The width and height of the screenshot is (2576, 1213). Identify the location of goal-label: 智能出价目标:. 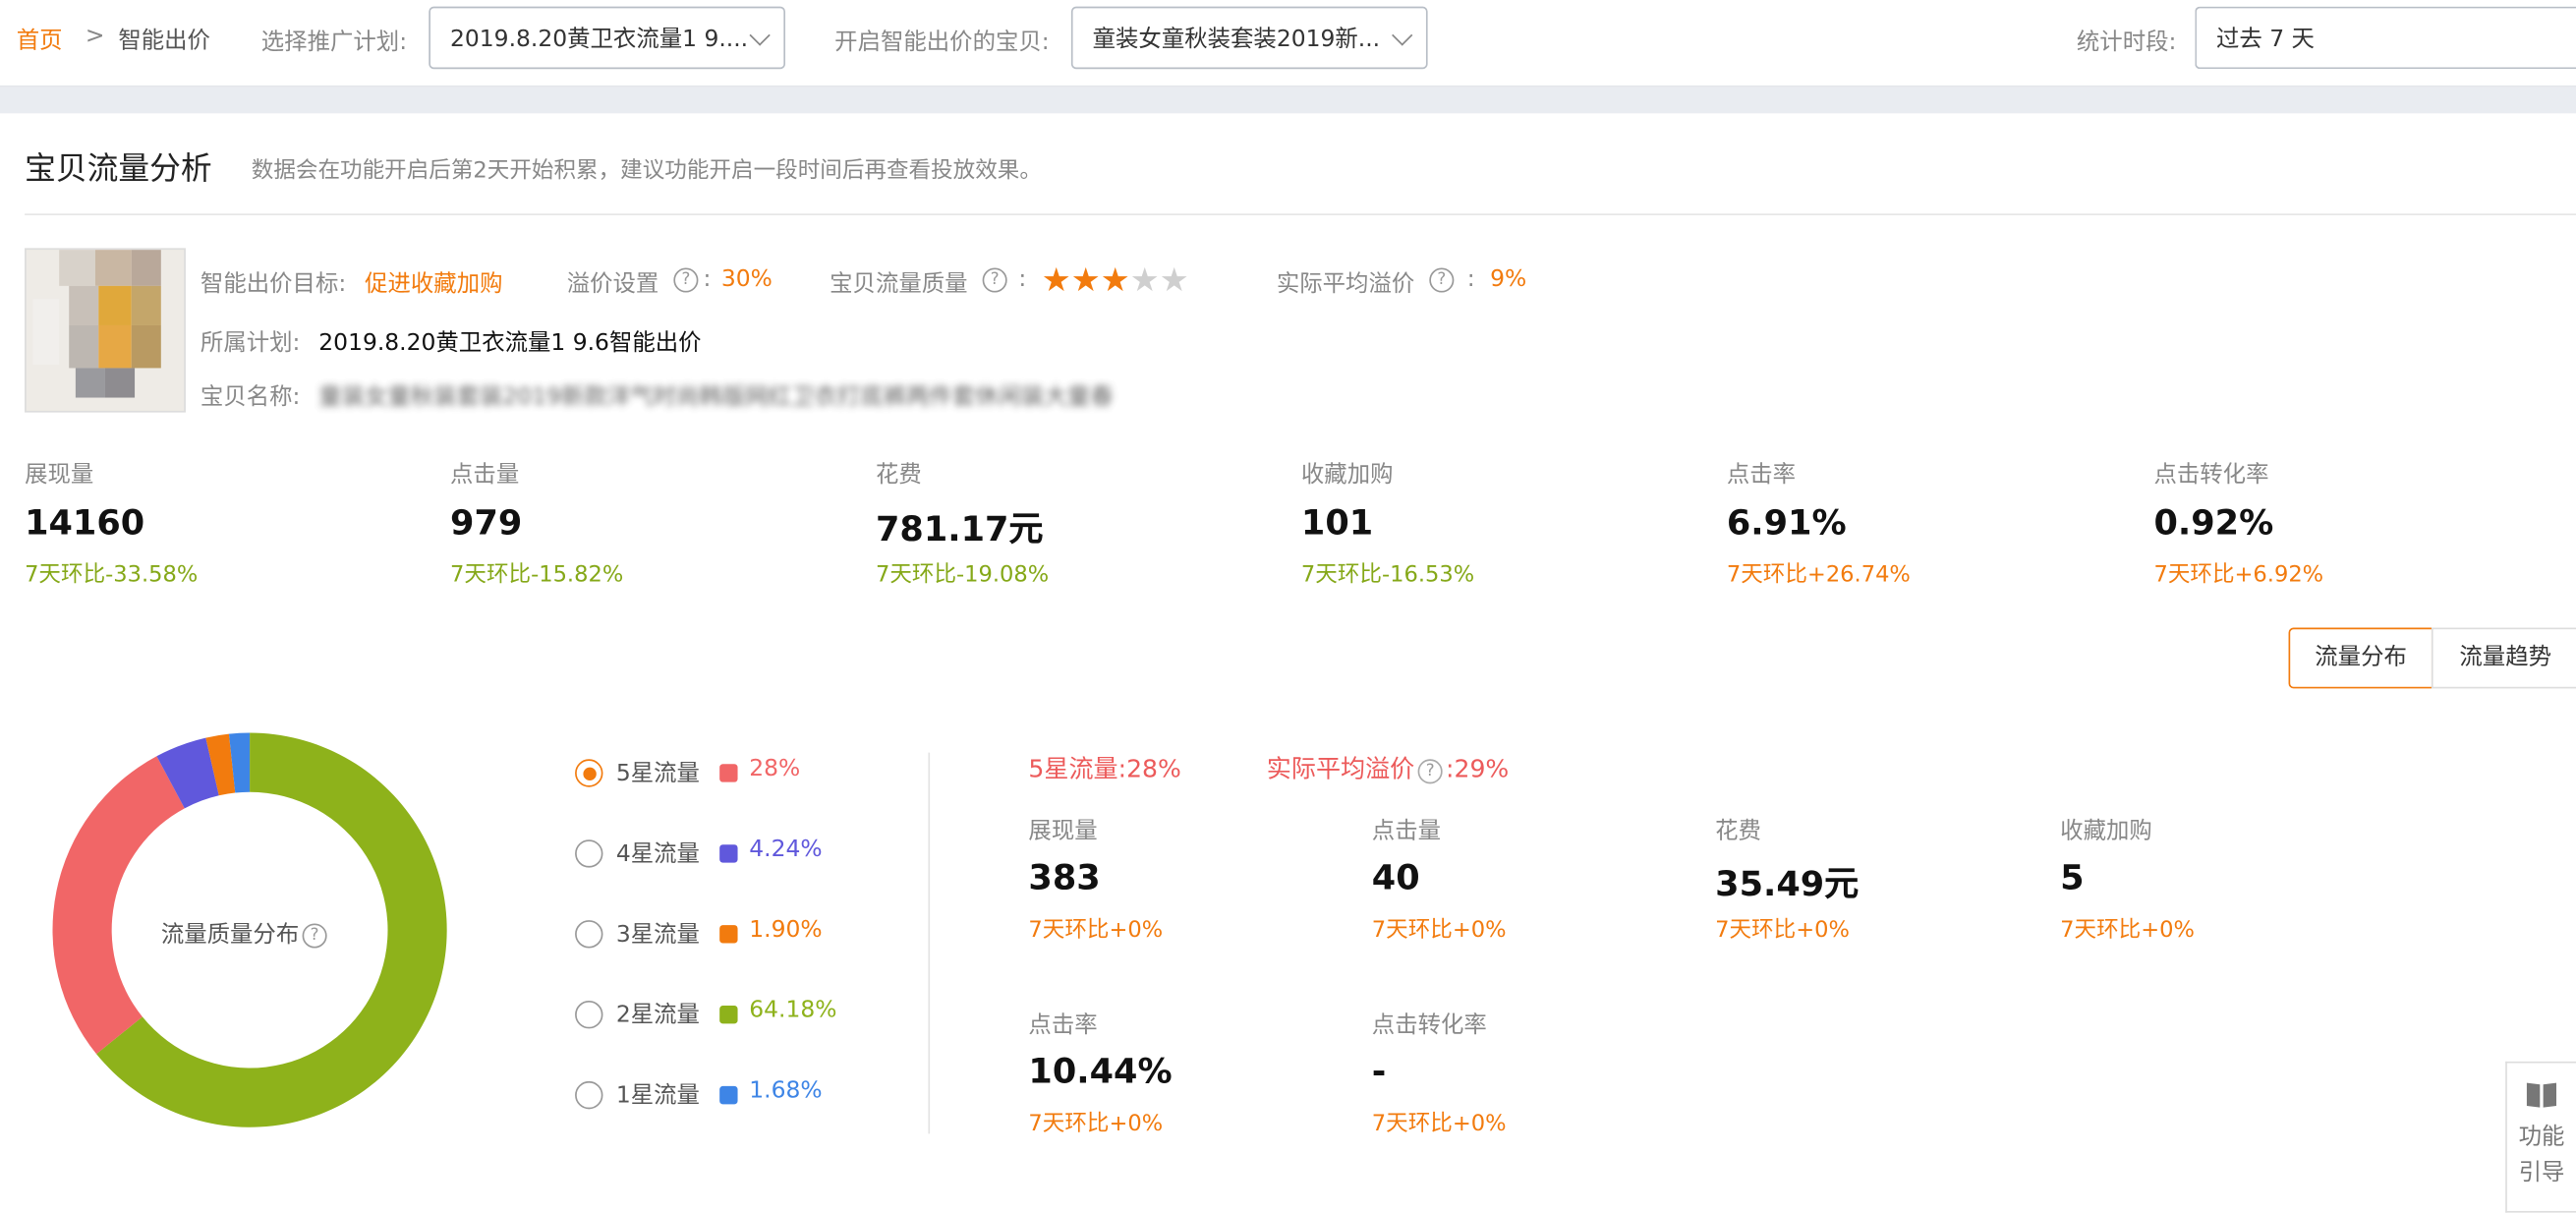
(273, 284).